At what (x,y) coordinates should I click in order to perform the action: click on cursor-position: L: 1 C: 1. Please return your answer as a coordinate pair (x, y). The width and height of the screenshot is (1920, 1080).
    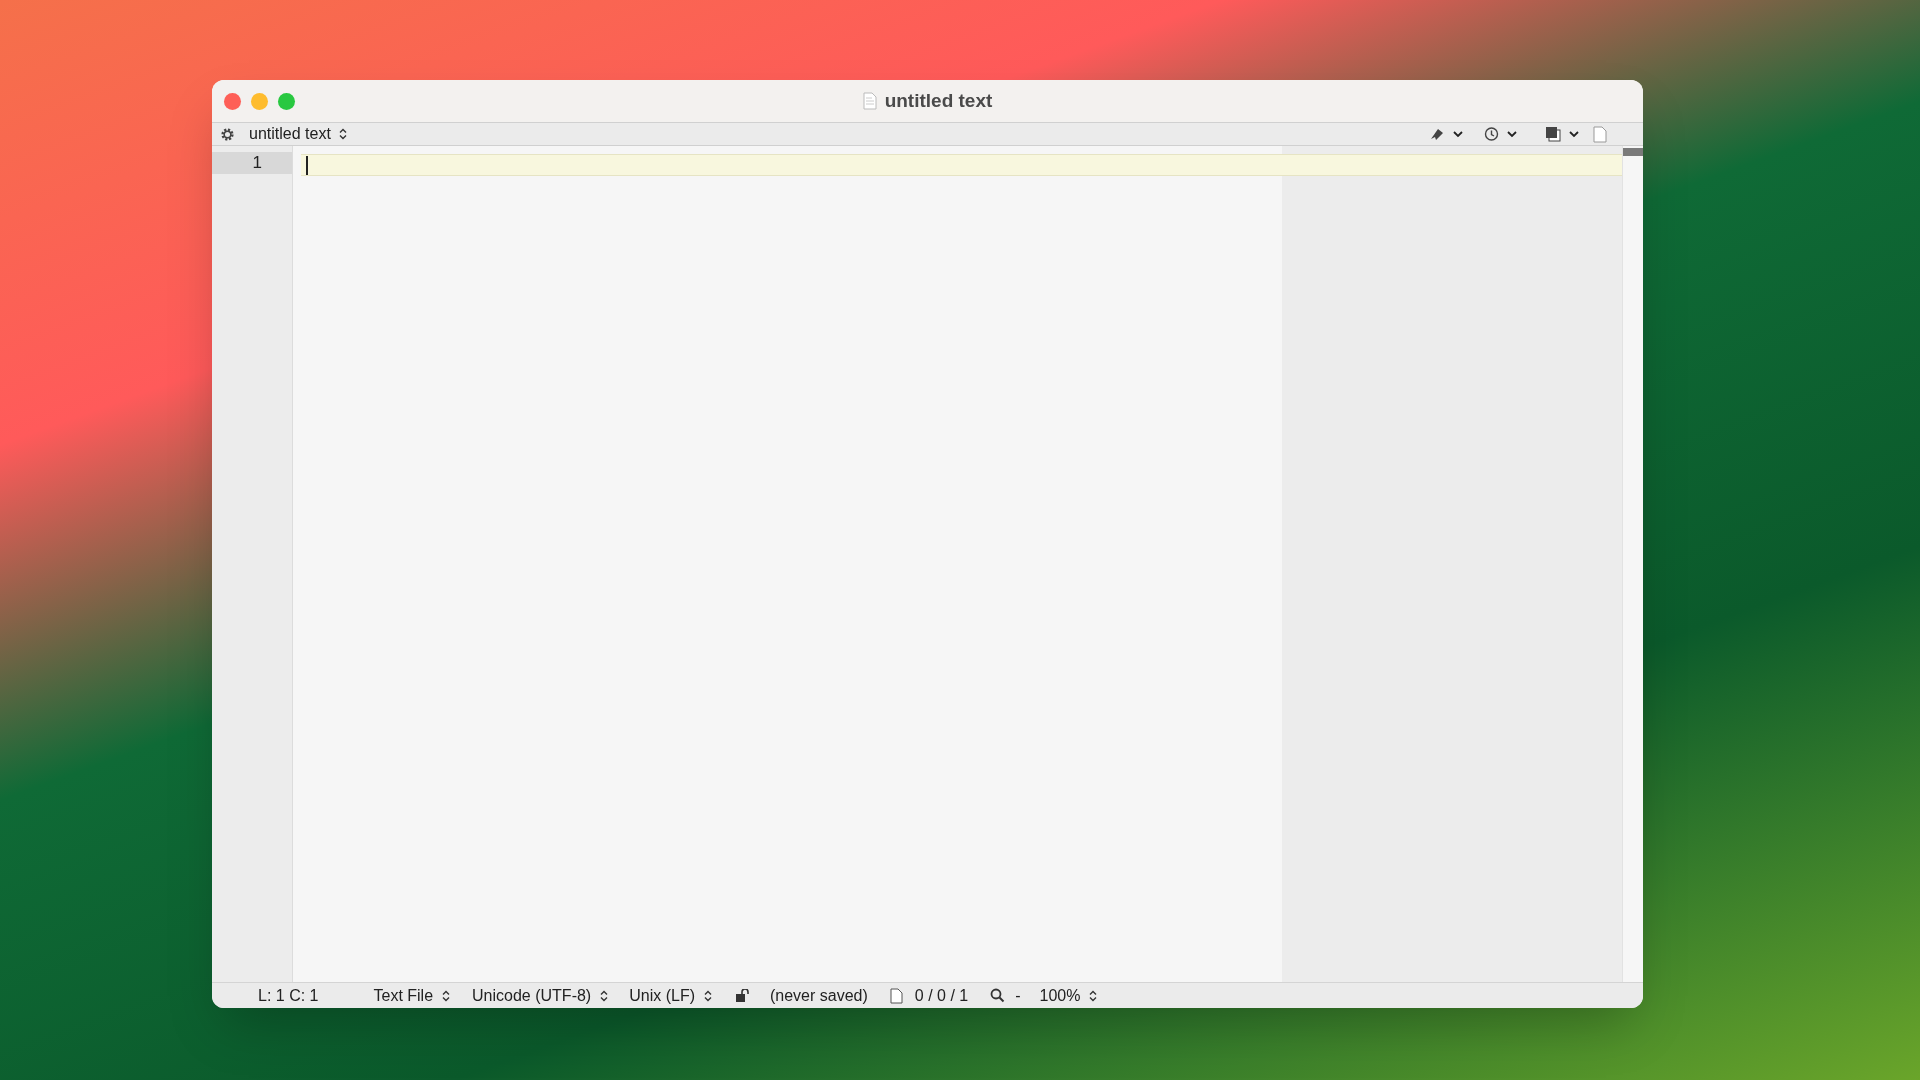
    Looking at the image, I should click on (288, 995).